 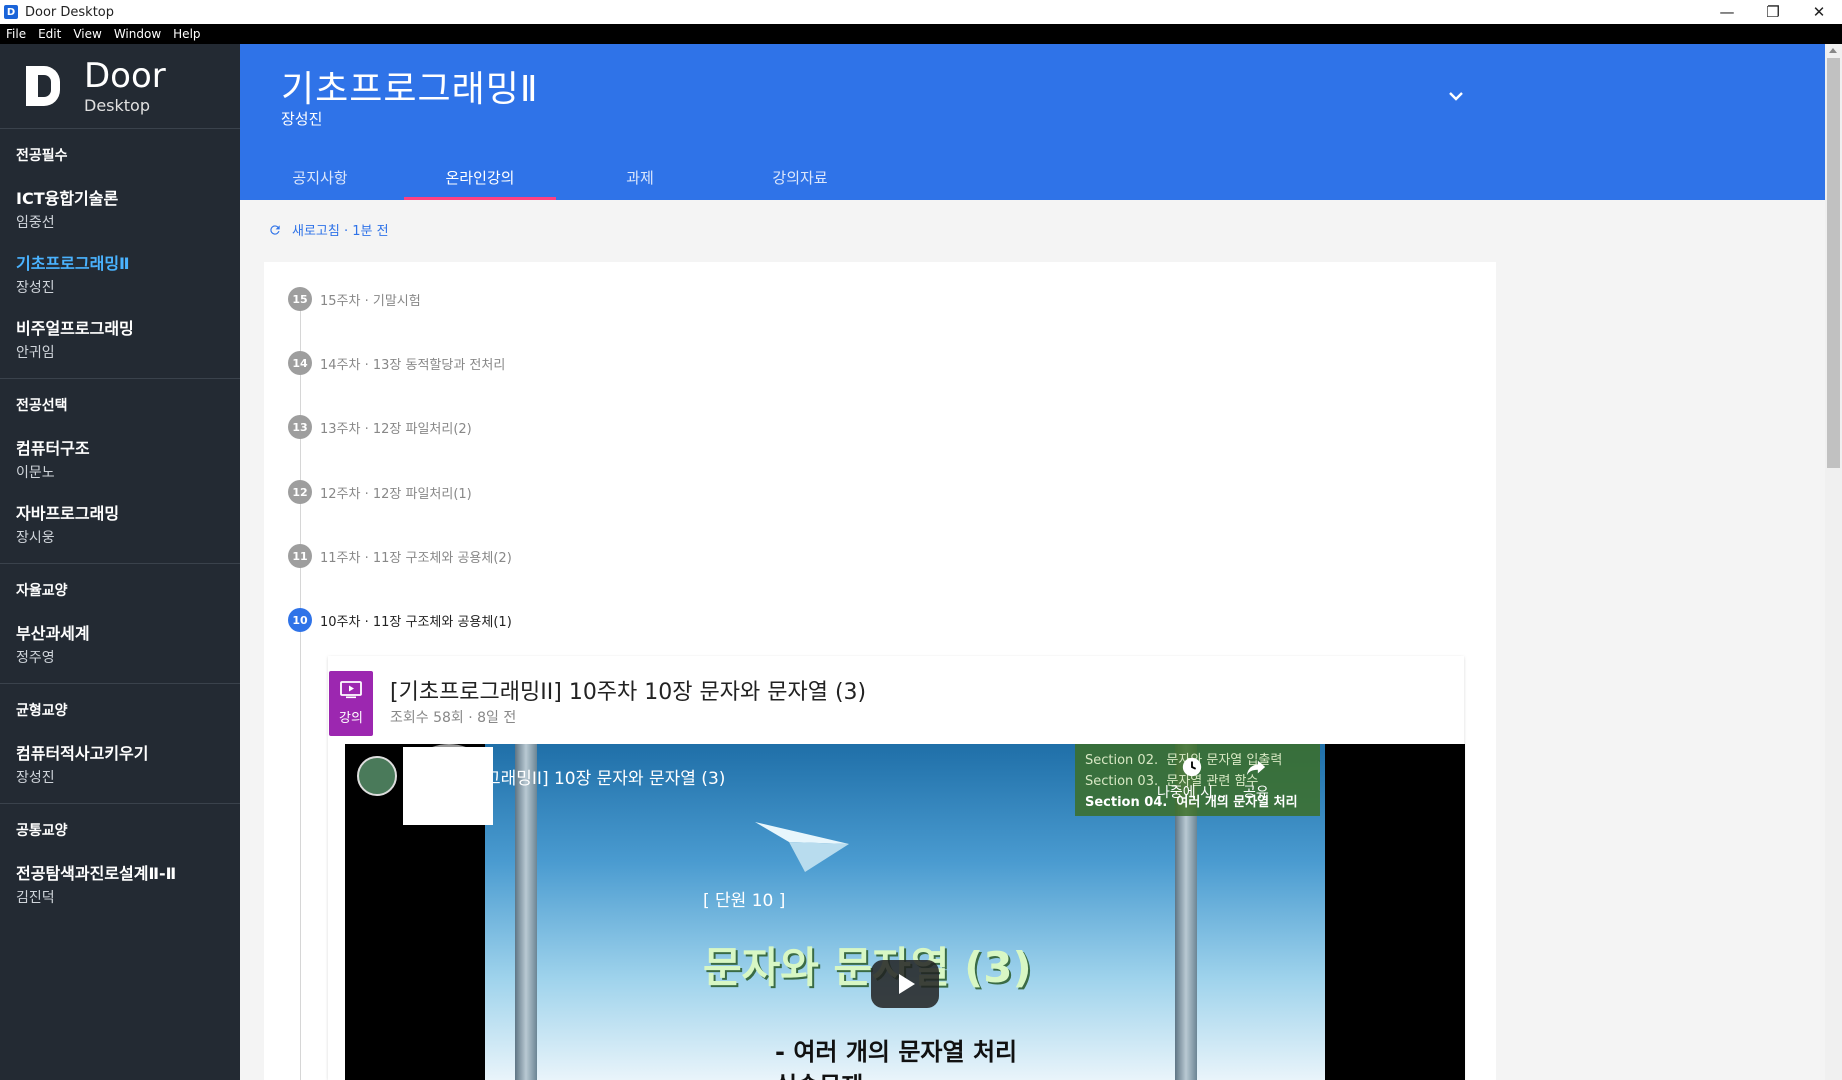 What do you see at coordinates (11, 12) in the screenshot?
I see `app-icon: D` at bounding box center [11, 12].